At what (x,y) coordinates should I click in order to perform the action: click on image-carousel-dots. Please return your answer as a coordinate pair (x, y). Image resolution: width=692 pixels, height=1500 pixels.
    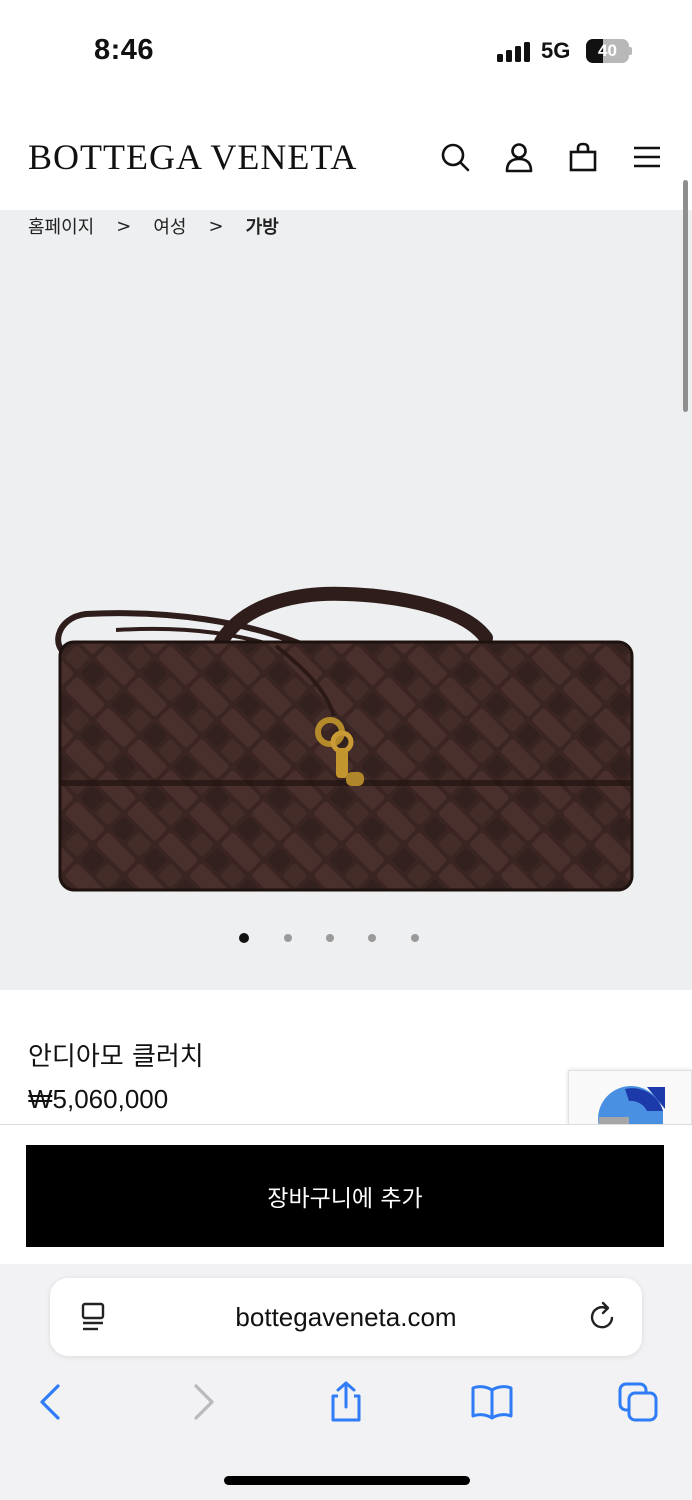
    Looking at the image, I should click on (346, 939).